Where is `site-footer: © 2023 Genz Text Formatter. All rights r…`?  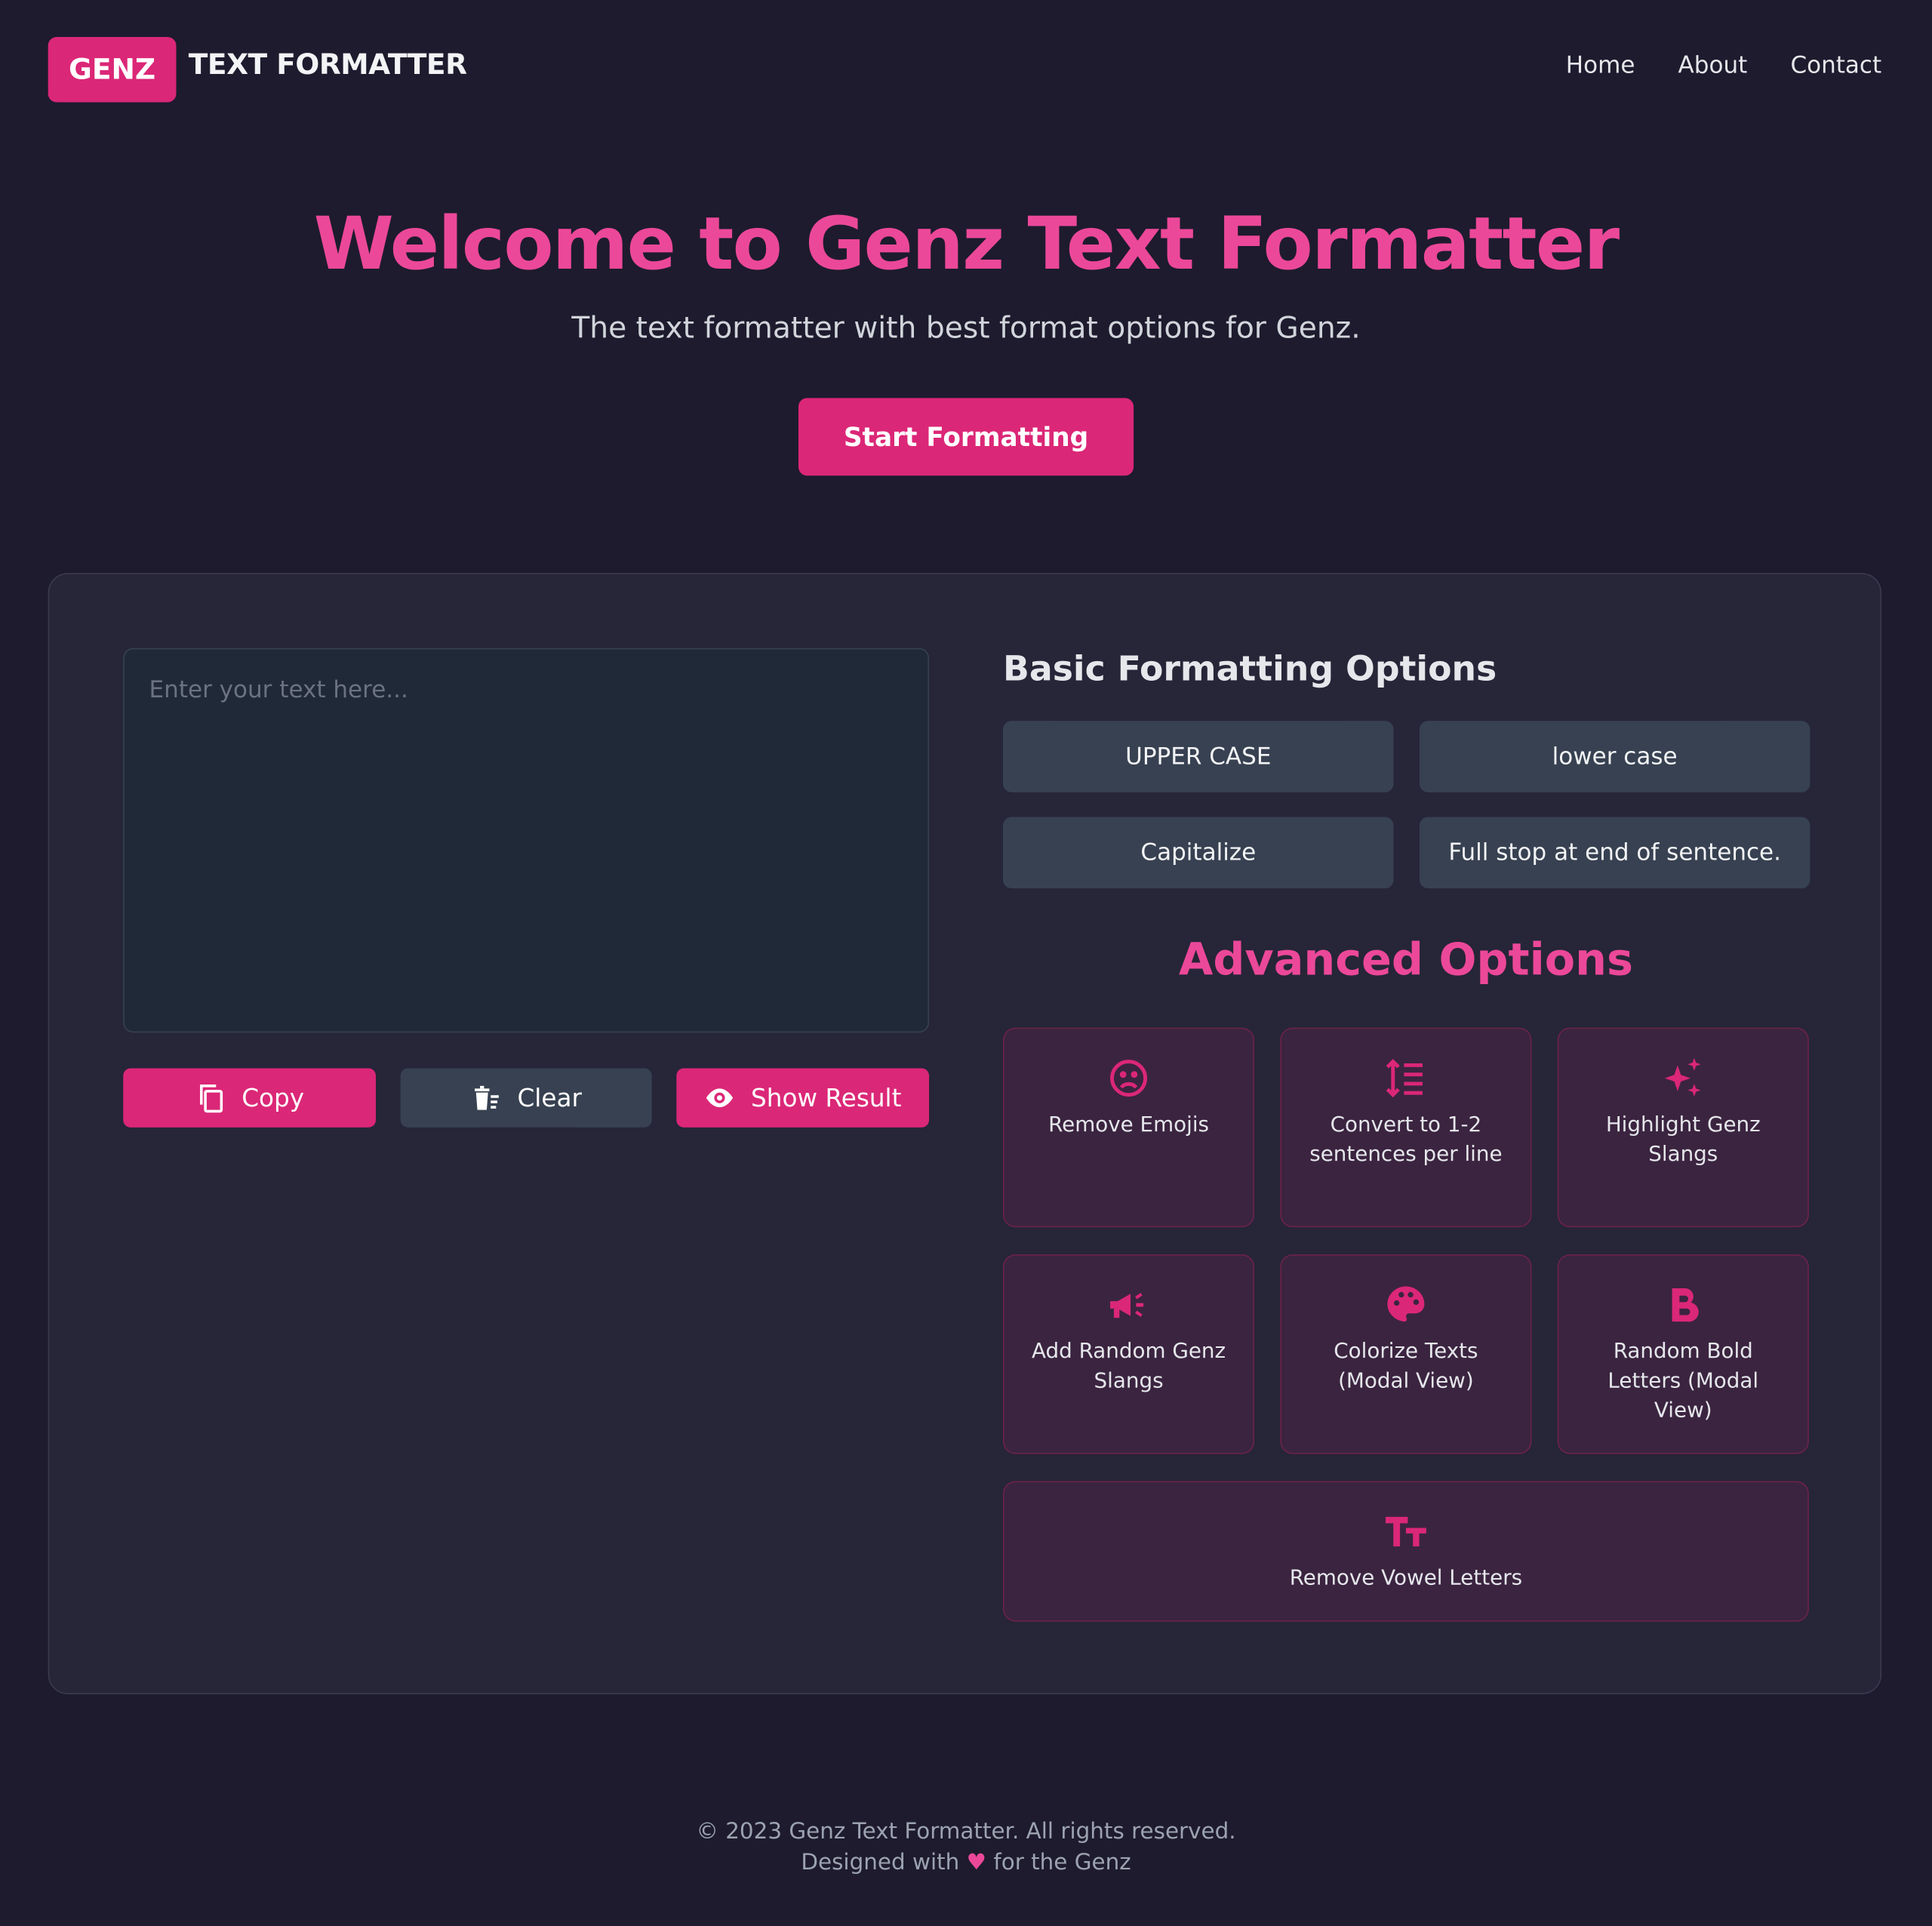 site-footer: © 2023 Genz Text Formatter. All rights r… is located at coordinates (966, 1847).